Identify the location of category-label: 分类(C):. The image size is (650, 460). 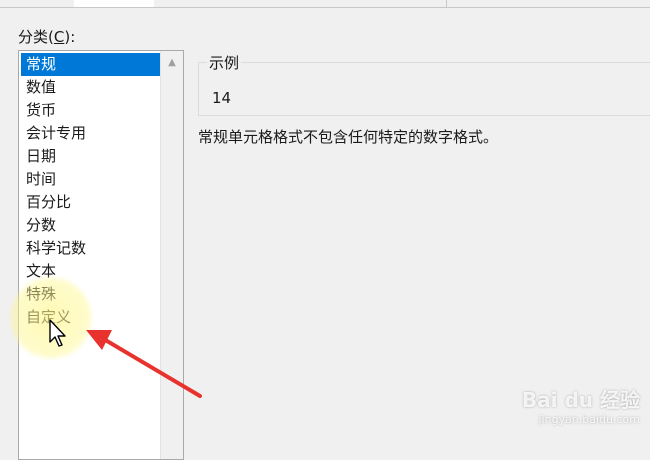
(47, 37).